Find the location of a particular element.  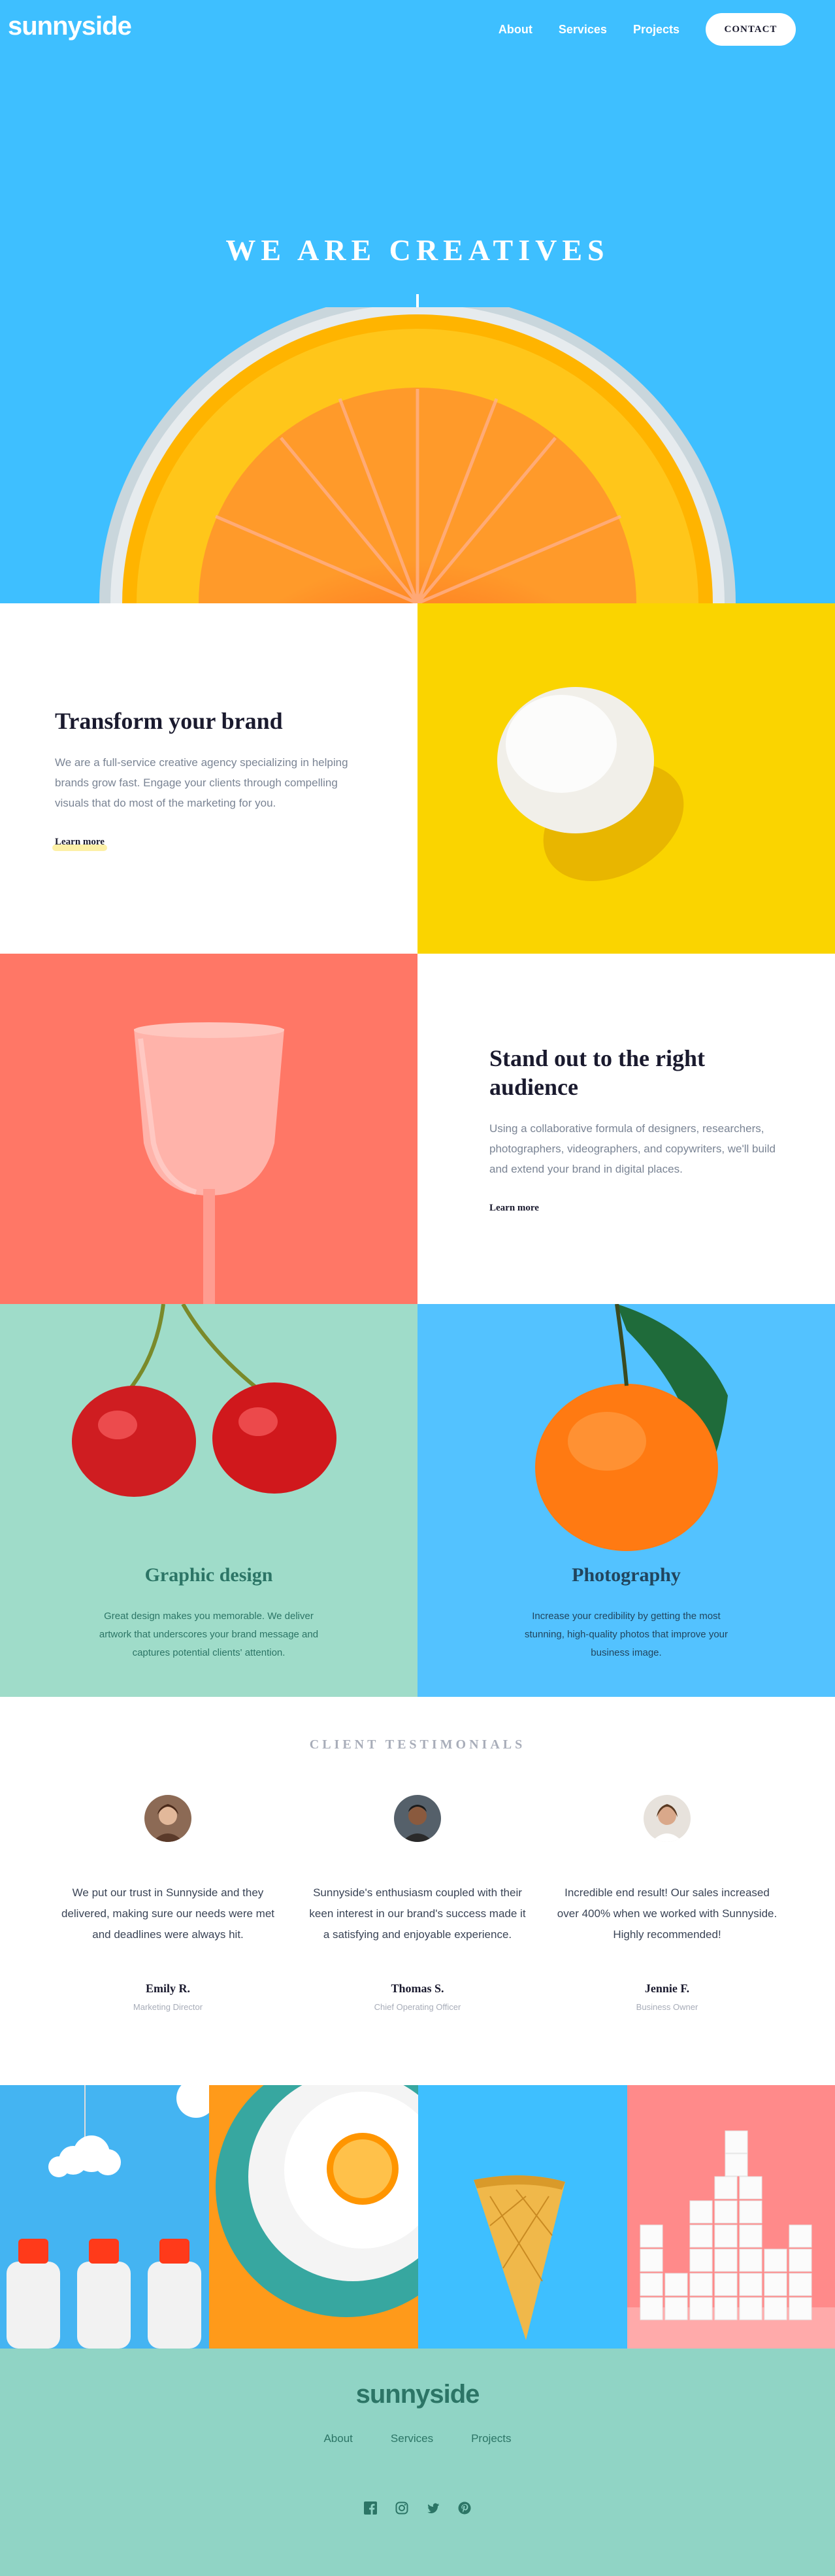

testimonial-role: Business Owner is located at coordinates (667, 2007).